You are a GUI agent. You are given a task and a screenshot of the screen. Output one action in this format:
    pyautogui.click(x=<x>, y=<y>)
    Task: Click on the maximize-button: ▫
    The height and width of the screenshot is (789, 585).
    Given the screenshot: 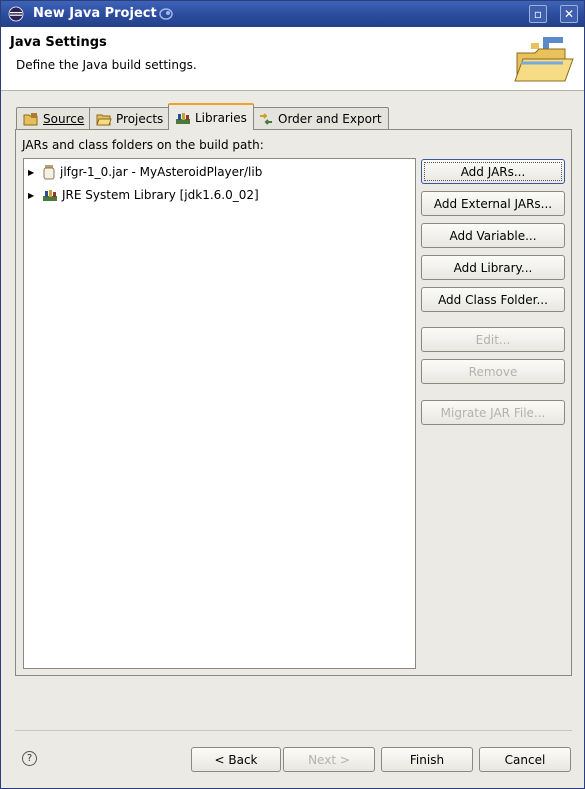 What is the action you would take?
    pyautogui.click(x=538, y=14)
    